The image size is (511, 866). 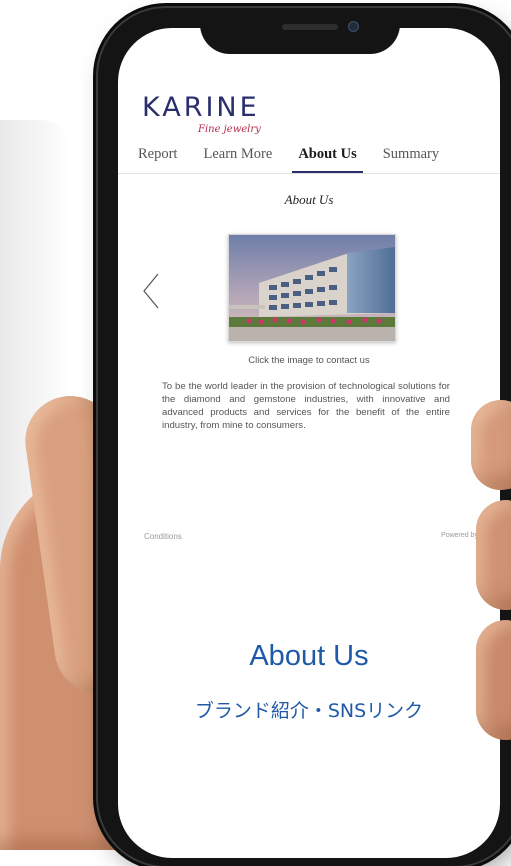 What do you see at coordinates (151, 291) in the screenshot?
I see `chevron-left-icon` at bounding box center [151, 291].